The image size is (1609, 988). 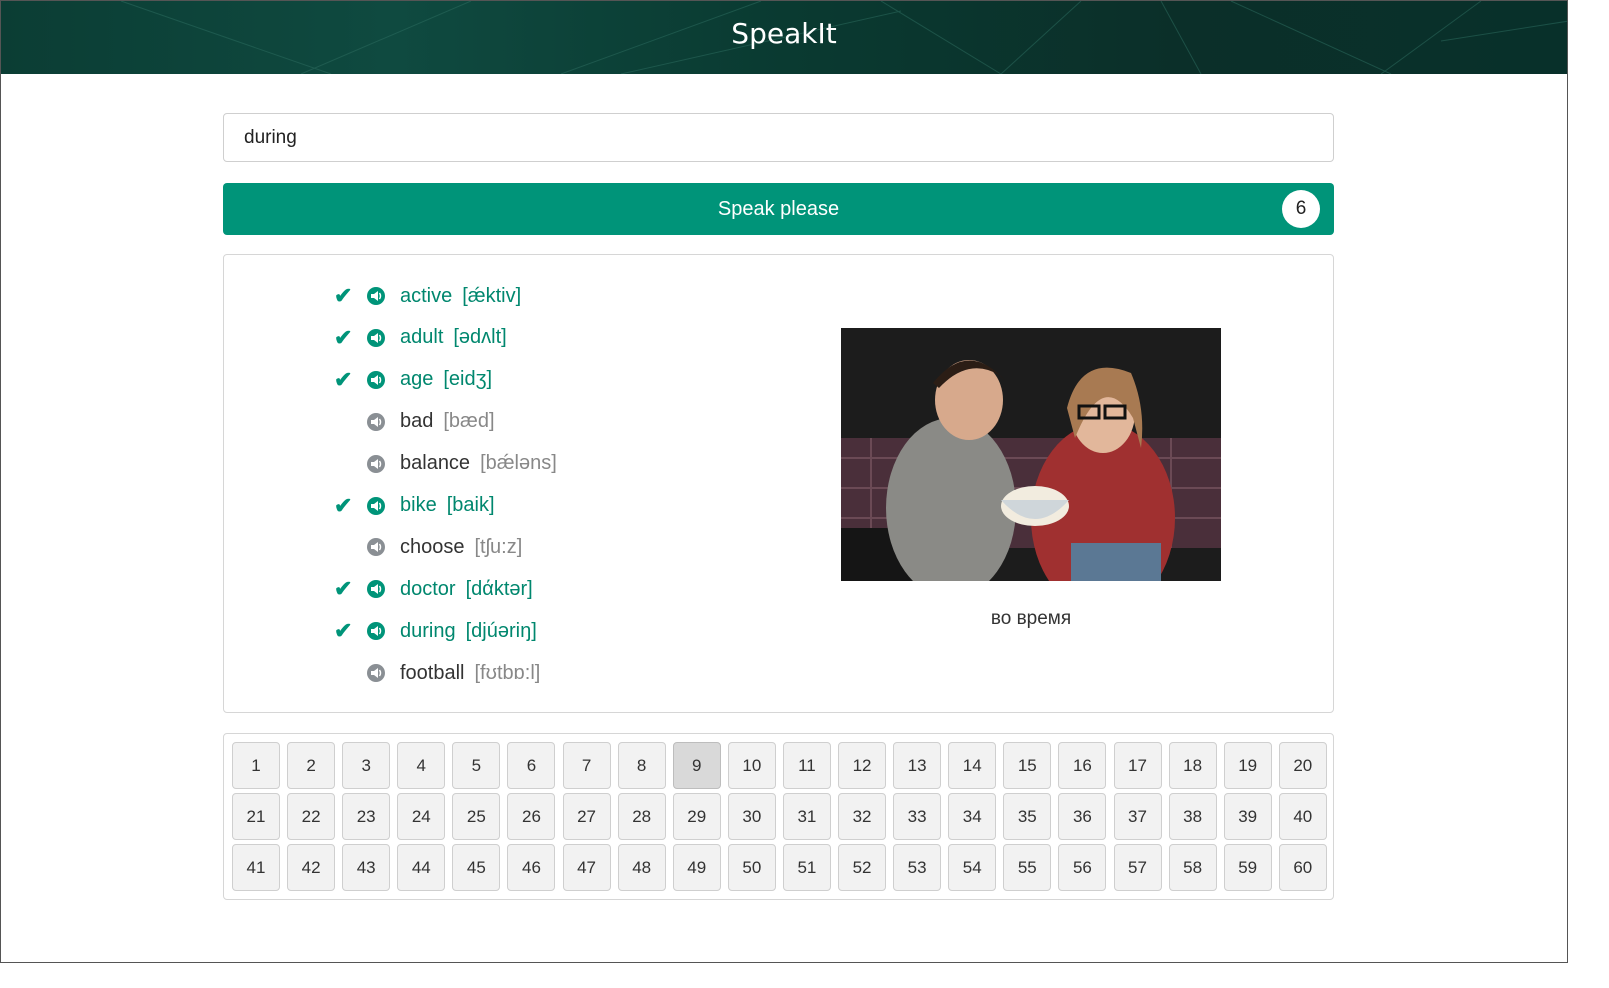 What do you see at coordinates (544, 673) in the screenshot?
I see `word-item: football [fʊtbɒ:l]` at bounding box center [544, 673].